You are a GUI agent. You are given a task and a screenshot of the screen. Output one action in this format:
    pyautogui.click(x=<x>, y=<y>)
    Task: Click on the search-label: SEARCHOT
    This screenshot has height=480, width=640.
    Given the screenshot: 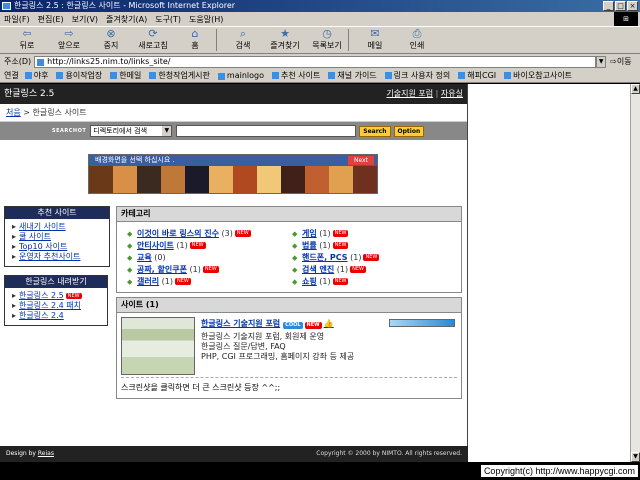 What is the action you would take?
    pyautogui.click(x=69, y=131)
    